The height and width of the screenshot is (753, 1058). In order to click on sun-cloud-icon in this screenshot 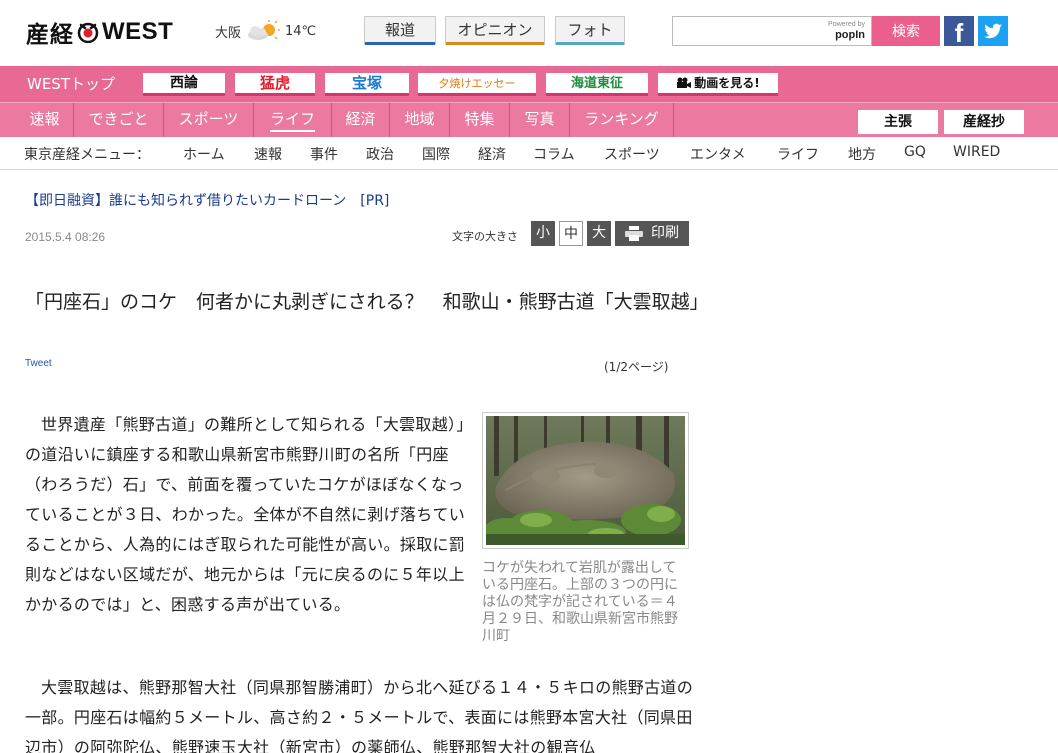, I will do `click(264, 30)`.